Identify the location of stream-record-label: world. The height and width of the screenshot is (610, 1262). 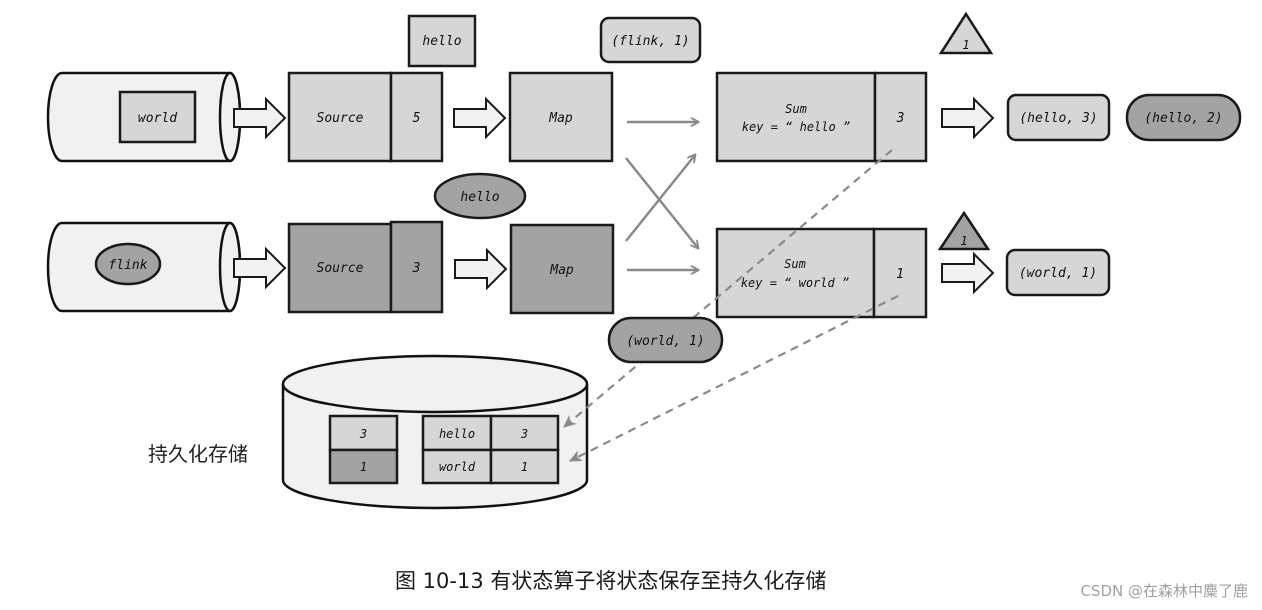
(157, 118).